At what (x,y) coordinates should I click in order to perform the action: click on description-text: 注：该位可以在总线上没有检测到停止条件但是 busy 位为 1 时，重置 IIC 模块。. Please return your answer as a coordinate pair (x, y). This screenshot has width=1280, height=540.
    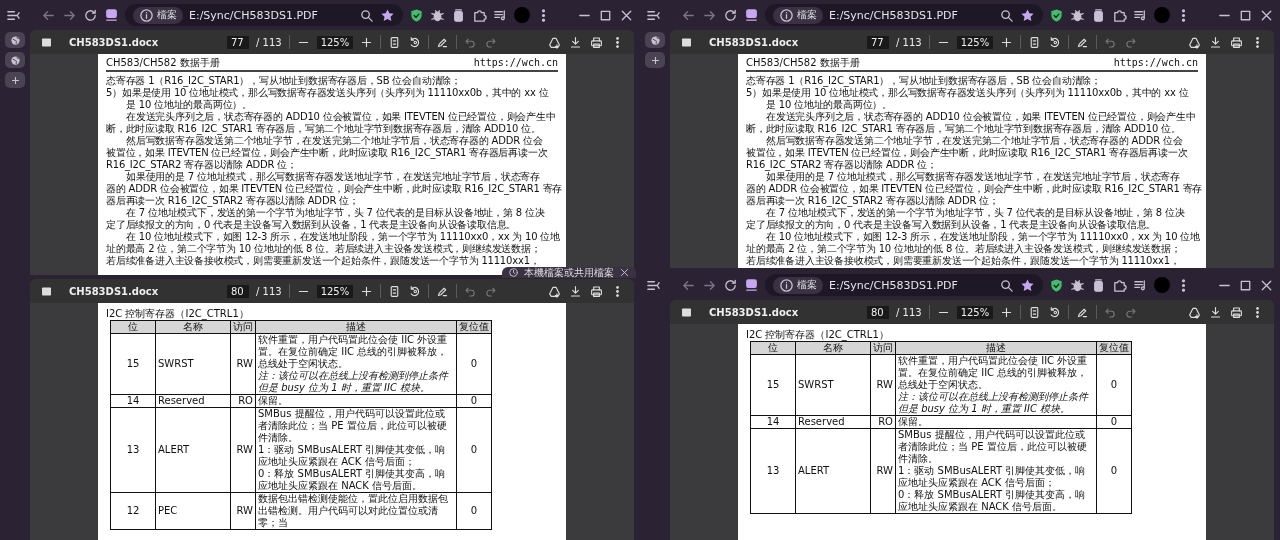
    Looking at the image, I should click on (994, 403).